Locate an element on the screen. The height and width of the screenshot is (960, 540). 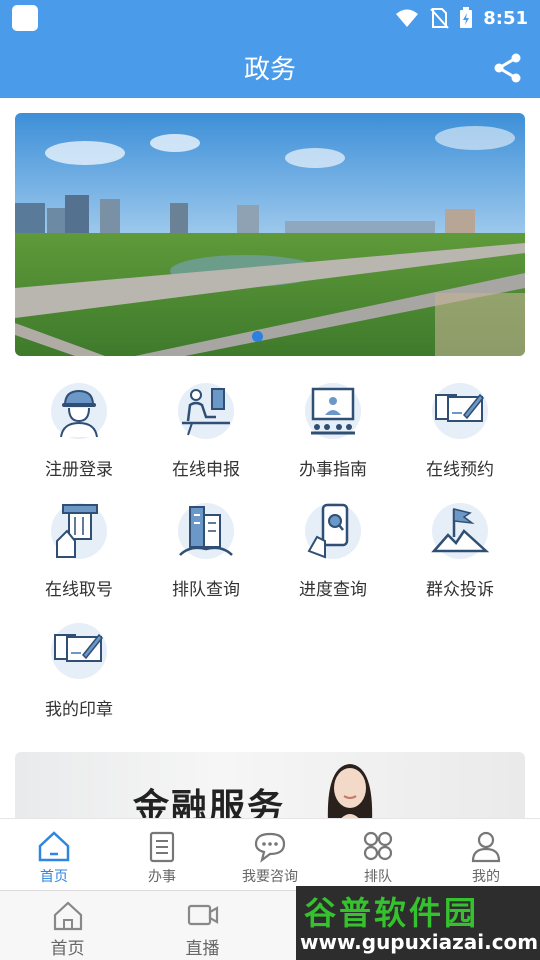
wifi-icon is located at coordinates (407, 18).